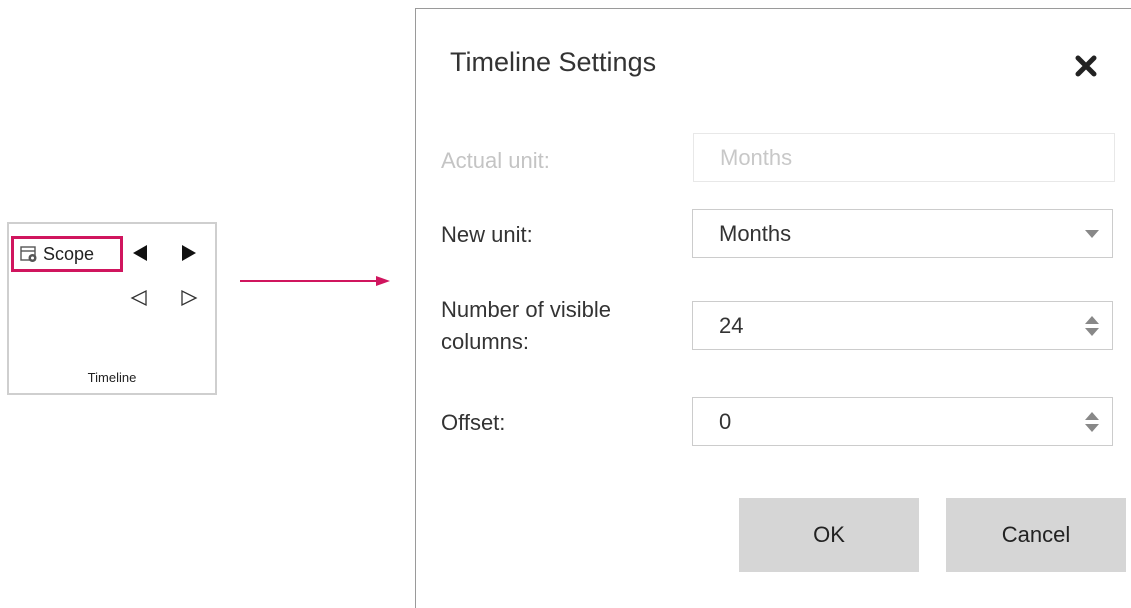  I want to click on next-outline-button, so click(189, 298).